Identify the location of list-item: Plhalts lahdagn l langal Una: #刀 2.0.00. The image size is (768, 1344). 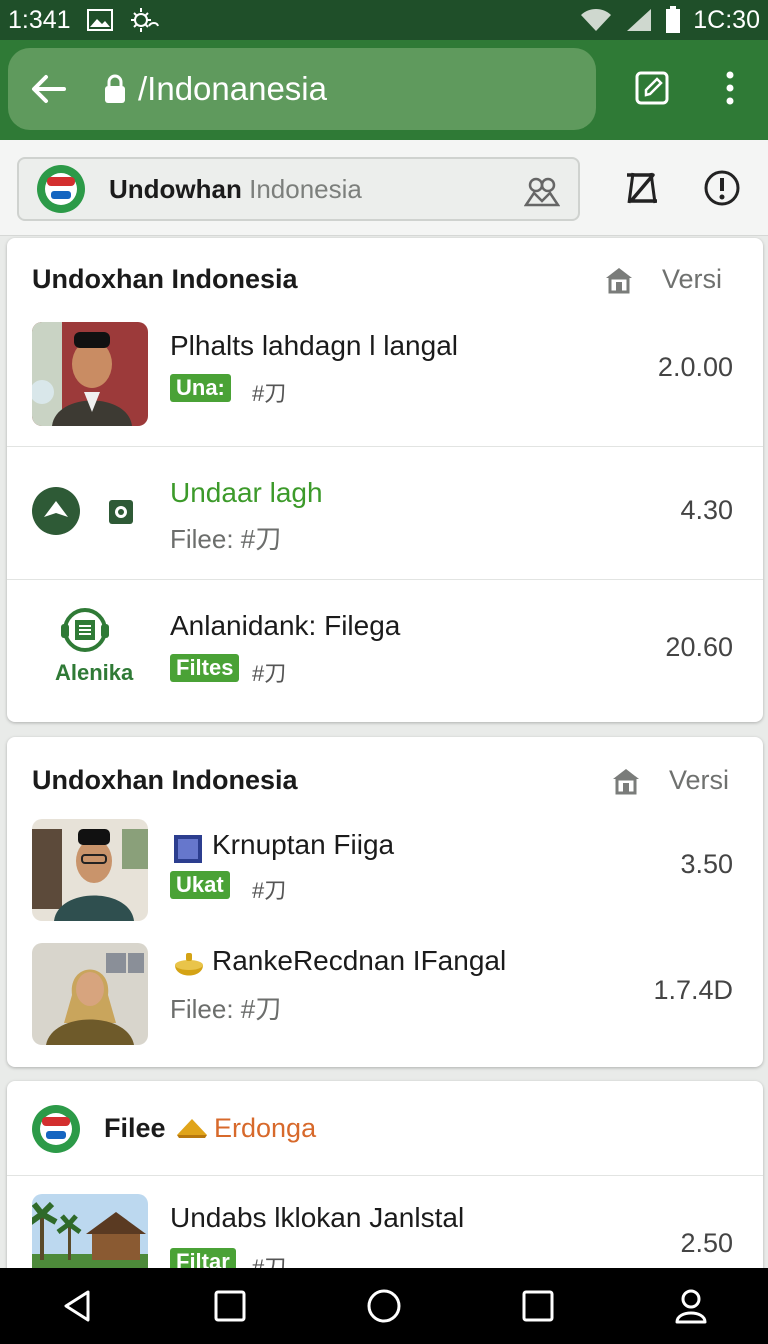
(385, 383).